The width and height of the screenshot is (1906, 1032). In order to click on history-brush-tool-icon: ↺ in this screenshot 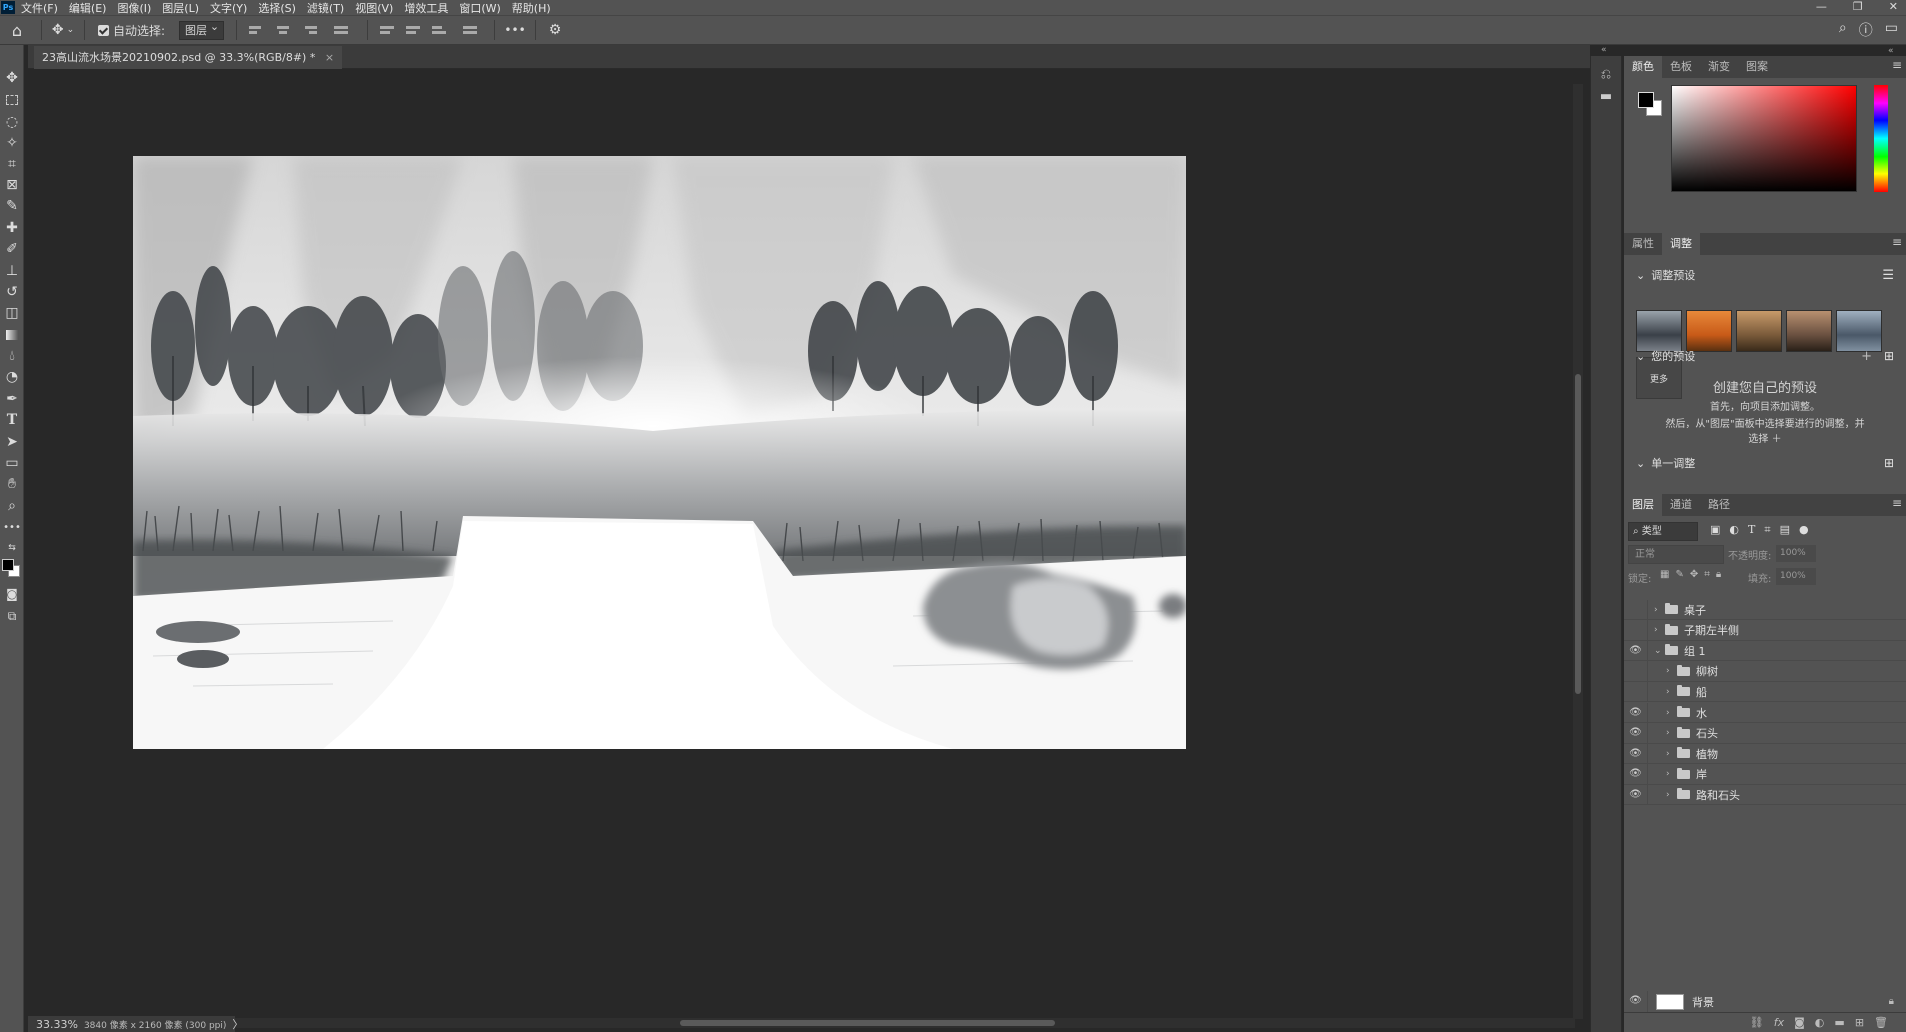, I will do `click(12, 292)`.